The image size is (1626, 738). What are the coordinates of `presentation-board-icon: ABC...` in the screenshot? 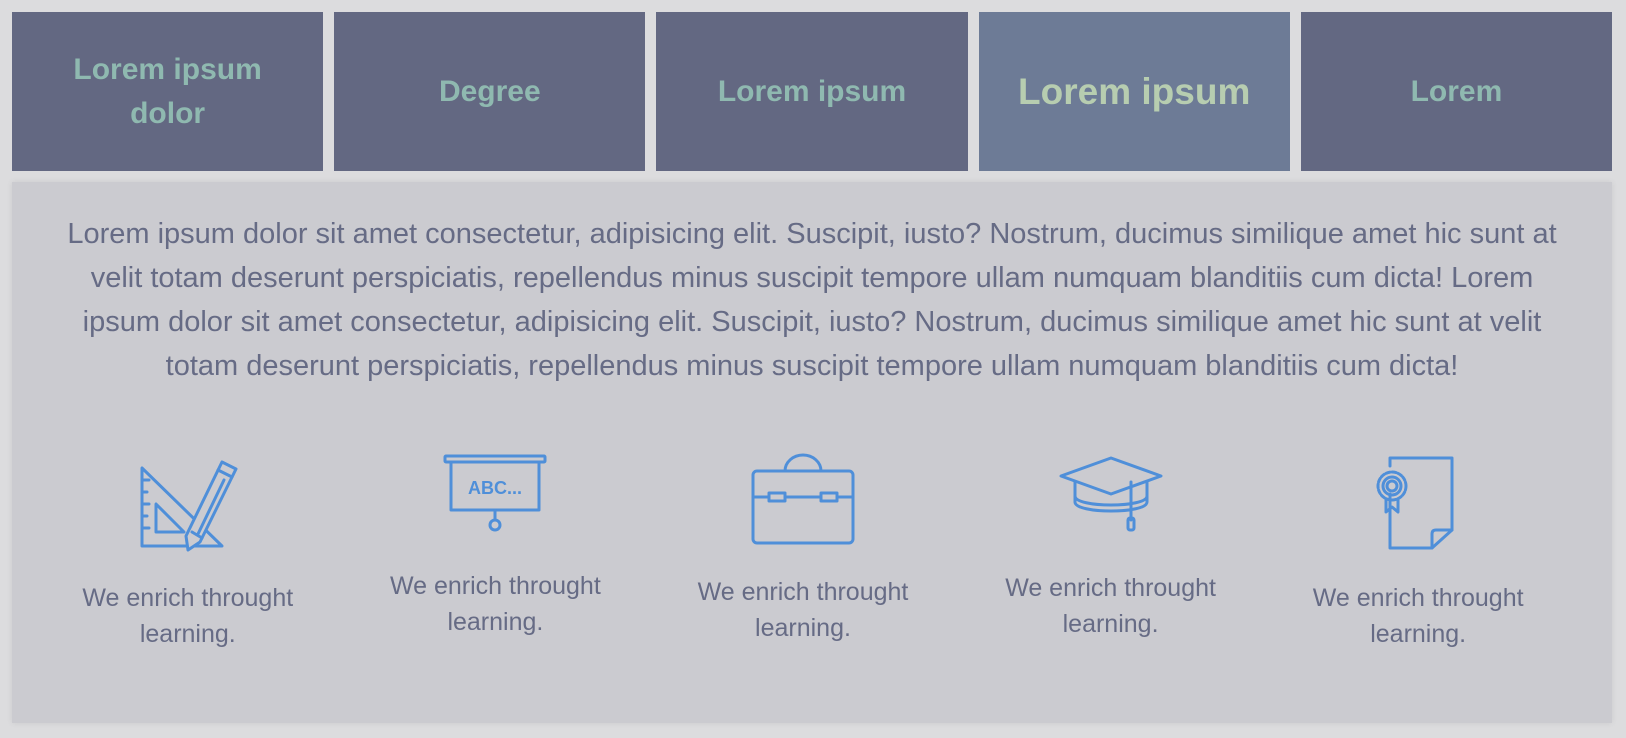 It's located at (495, 492).